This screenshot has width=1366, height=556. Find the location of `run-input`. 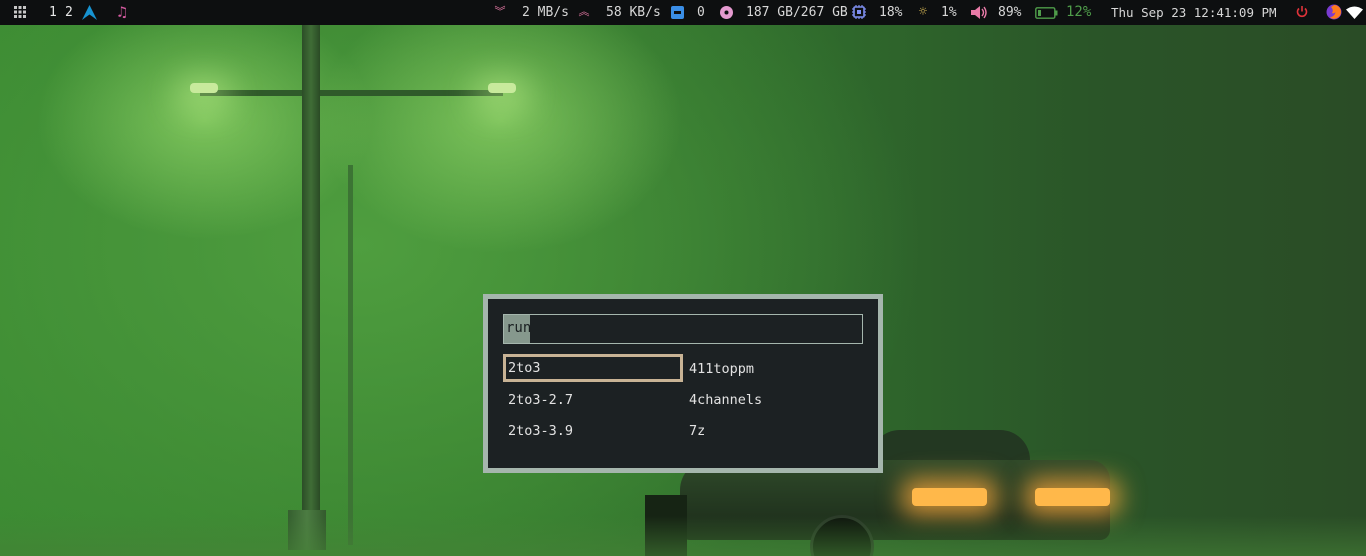

run-input is located at coordinates (695, 329).